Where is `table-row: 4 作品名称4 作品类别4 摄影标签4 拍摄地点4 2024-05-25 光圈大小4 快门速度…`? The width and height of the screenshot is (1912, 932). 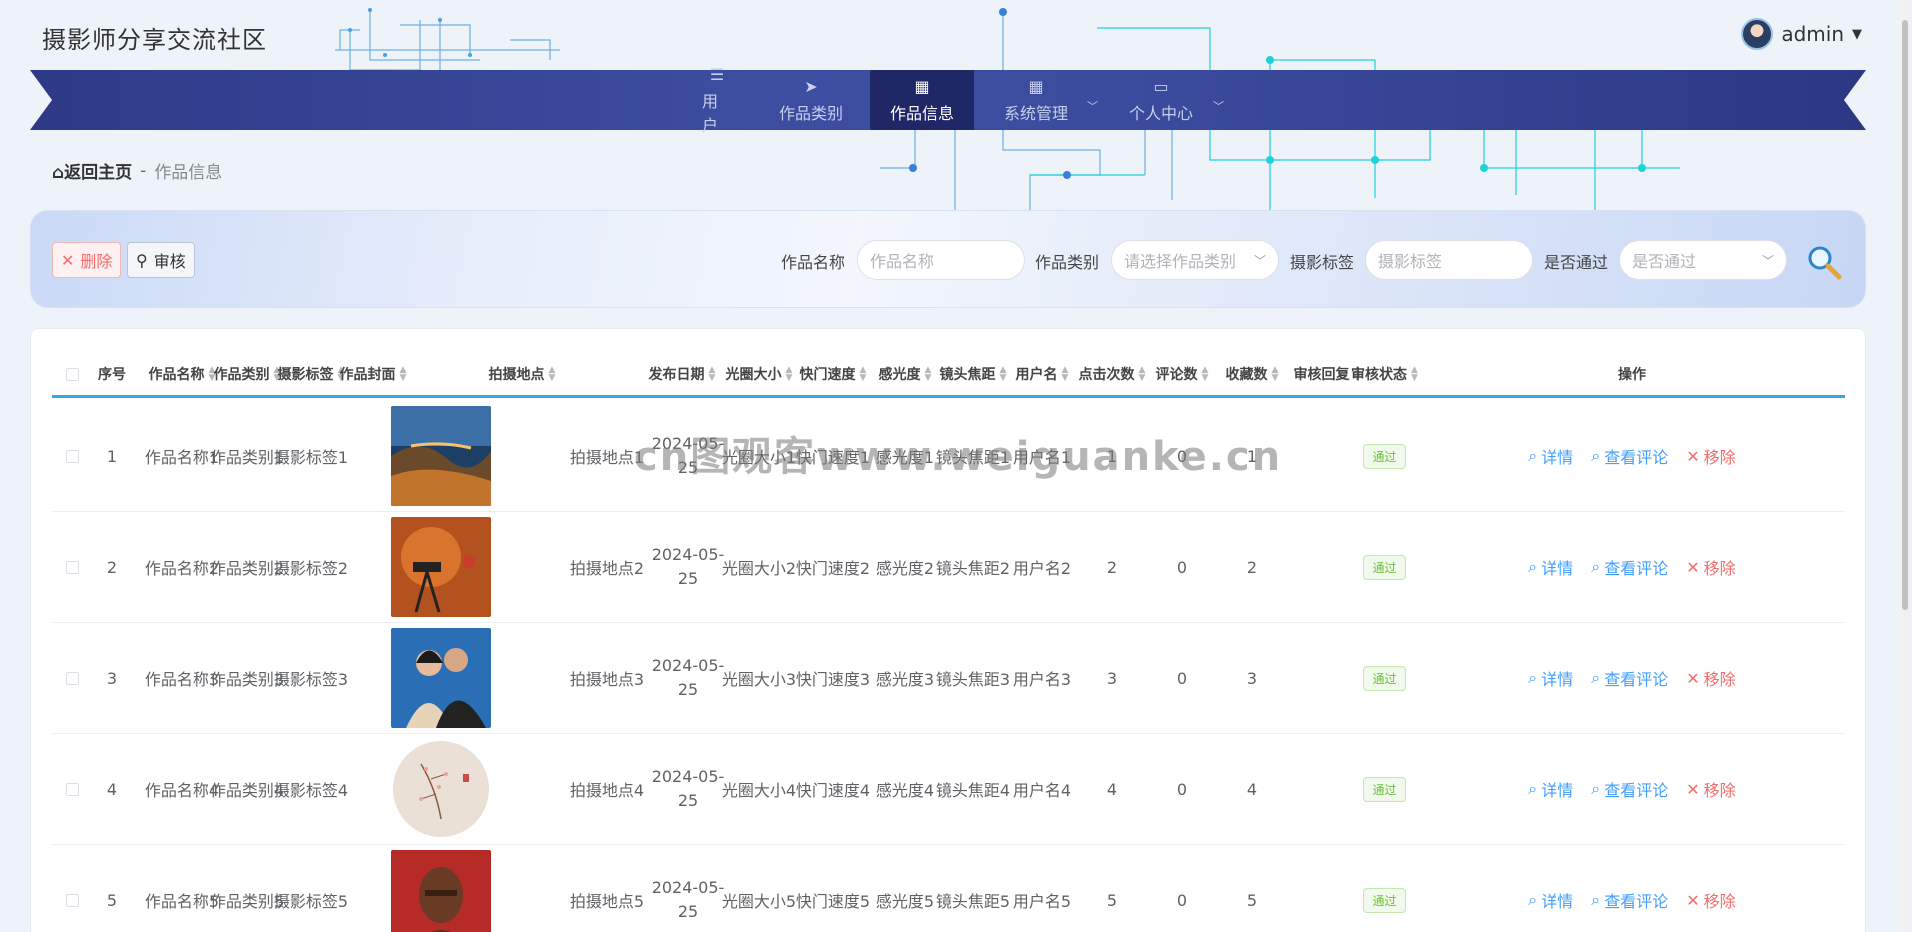
table-row: 4 作品名称4 作品类别4 摄影标签4 拍摄地点4 2024-05-25 光圈大小4 快门速度… is located at coordinates (948, 789).